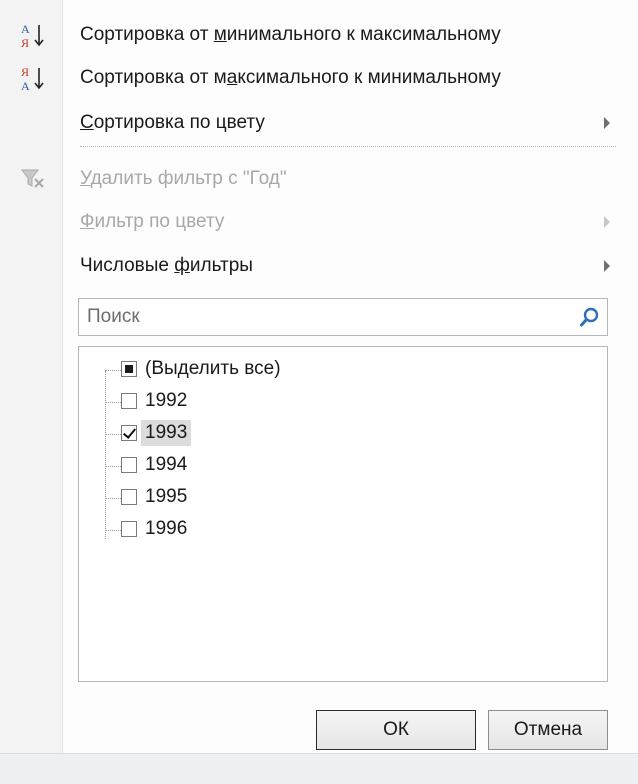 This screenshot has height=784, width=638. What do you see at coordinates (129, 529) in the screenshot?
I see `checkbox-1996` at bounding box center [129, 529].